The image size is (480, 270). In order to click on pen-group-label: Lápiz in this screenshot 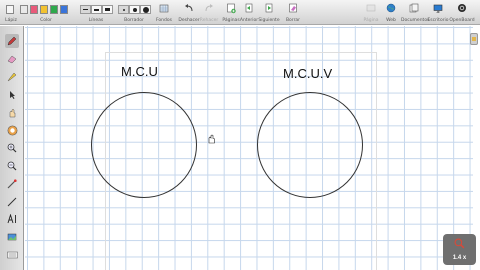, I will do `click(11, 20)`.